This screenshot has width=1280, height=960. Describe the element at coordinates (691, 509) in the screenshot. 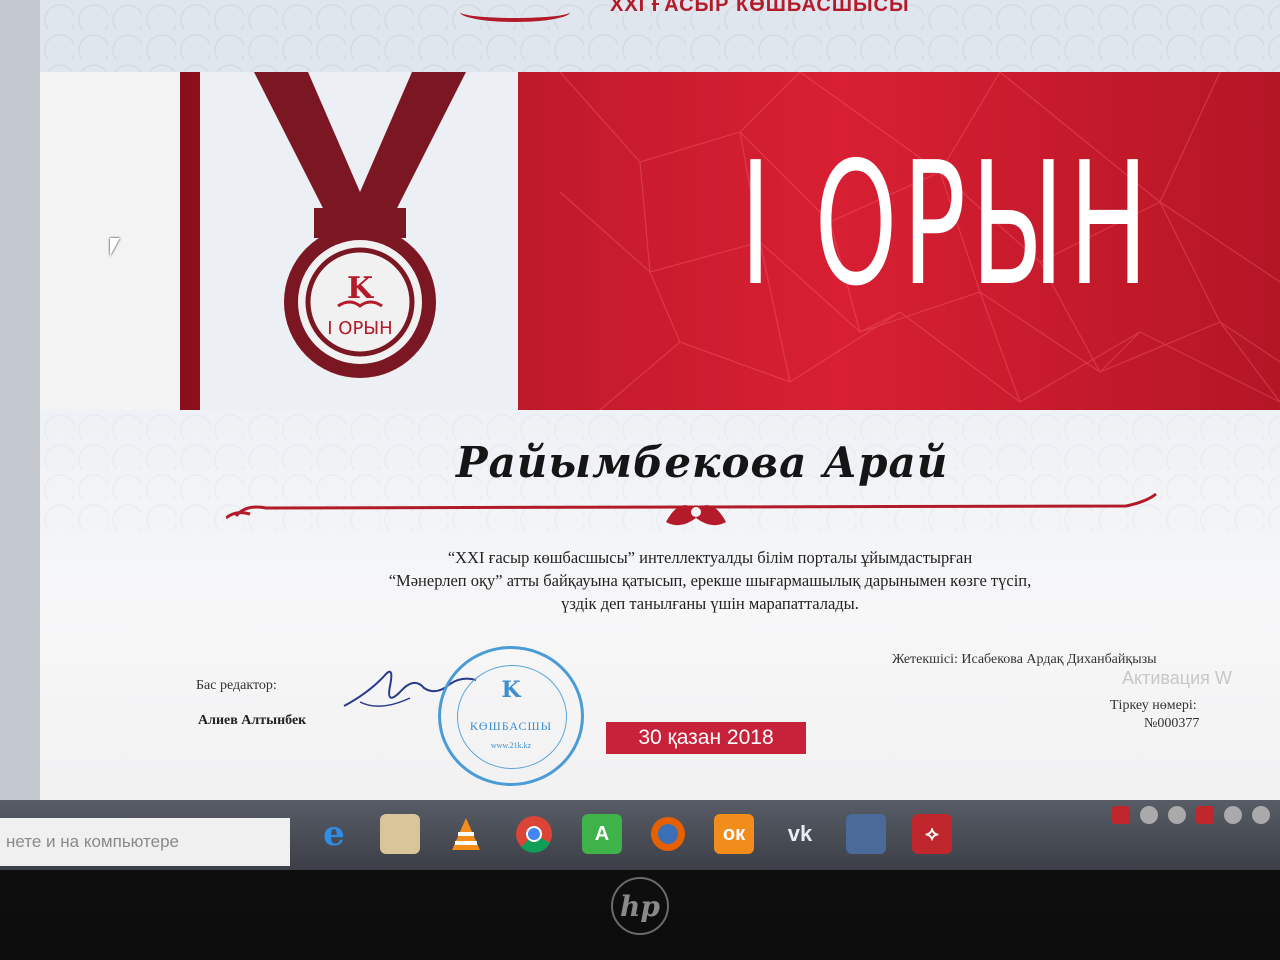

I see `ornament-divider` at that location.